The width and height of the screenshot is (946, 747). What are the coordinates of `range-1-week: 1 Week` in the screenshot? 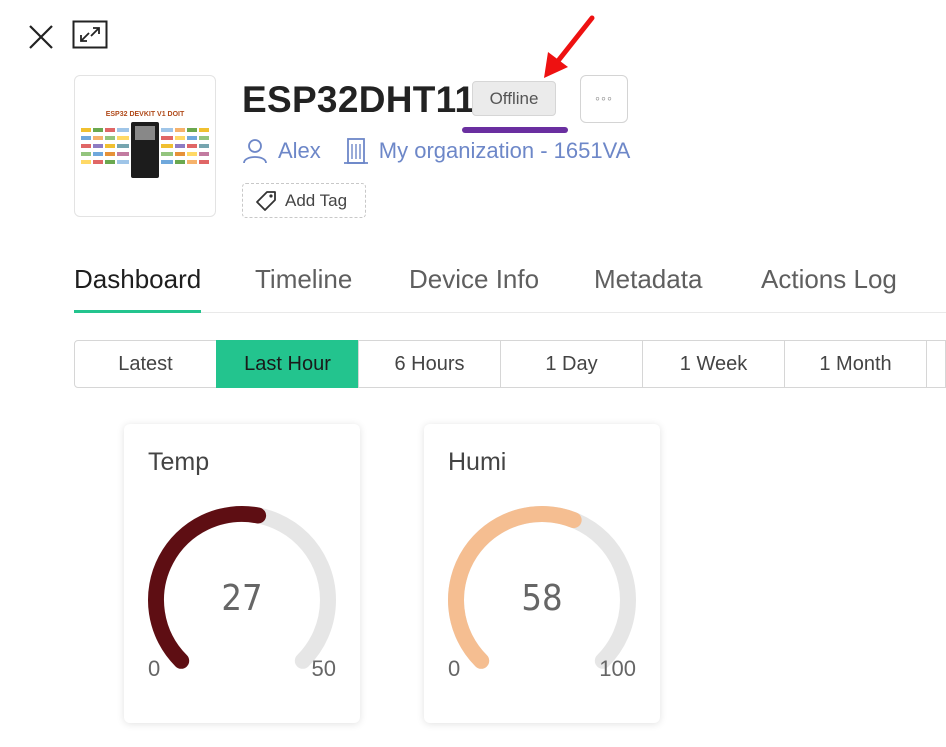 It's located at (713, 364).